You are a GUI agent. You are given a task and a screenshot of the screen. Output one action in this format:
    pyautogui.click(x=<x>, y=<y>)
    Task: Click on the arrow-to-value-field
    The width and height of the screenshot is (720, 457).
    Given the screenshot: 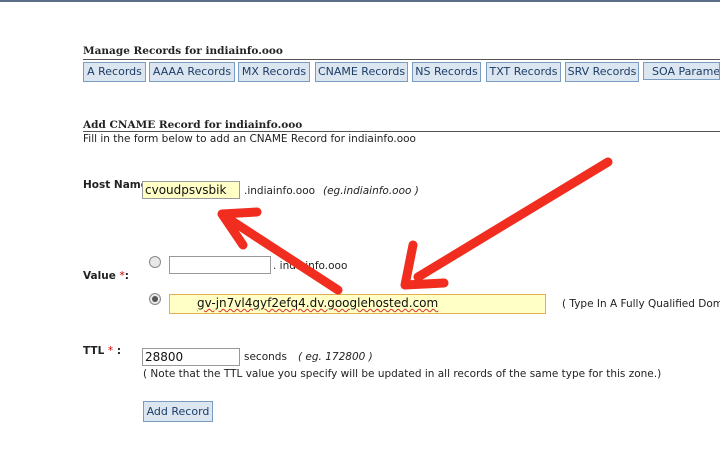 What is the action you would take?
    pyautogui.click(x=506, y=223)
    